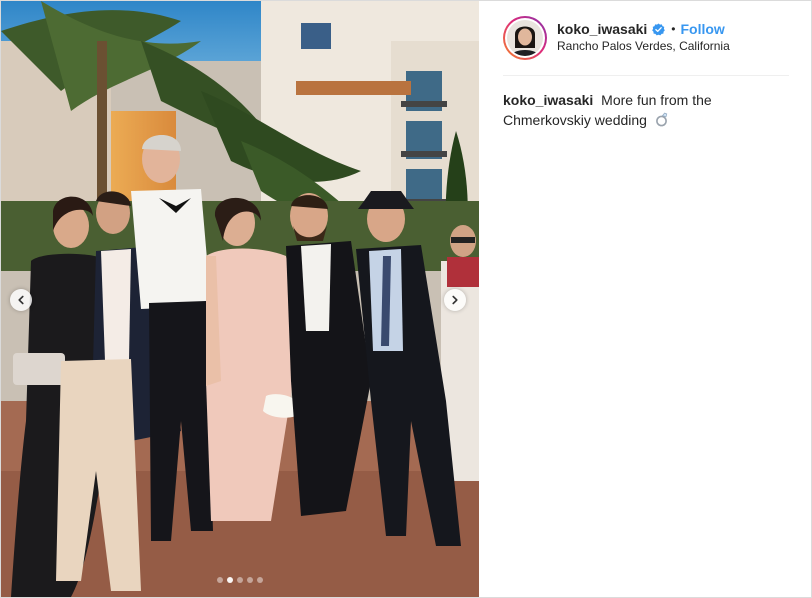  What do you see at coordinates (602, 29) in the screenshot?
I see `author-username: koko_iwasaki` at bounding box center [602, 29].